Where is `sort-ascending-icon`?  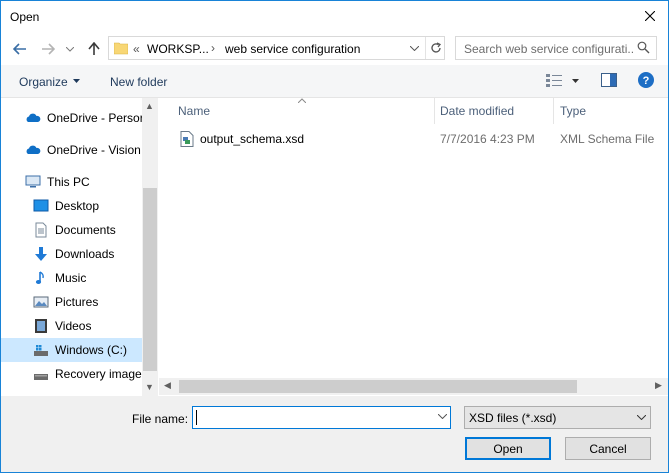 sort-ascending-icon is located at coordinates (302, 100).